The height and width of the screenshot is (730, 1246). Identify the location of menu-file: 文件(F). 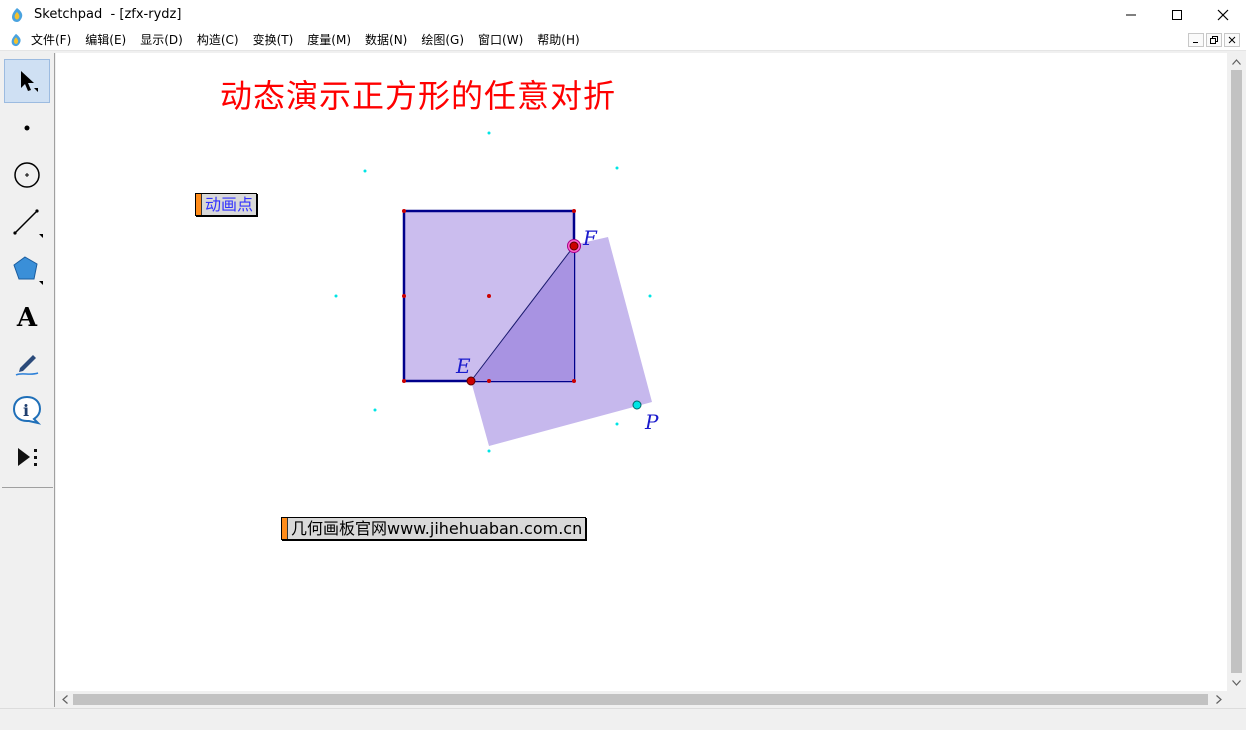
(51, 40).